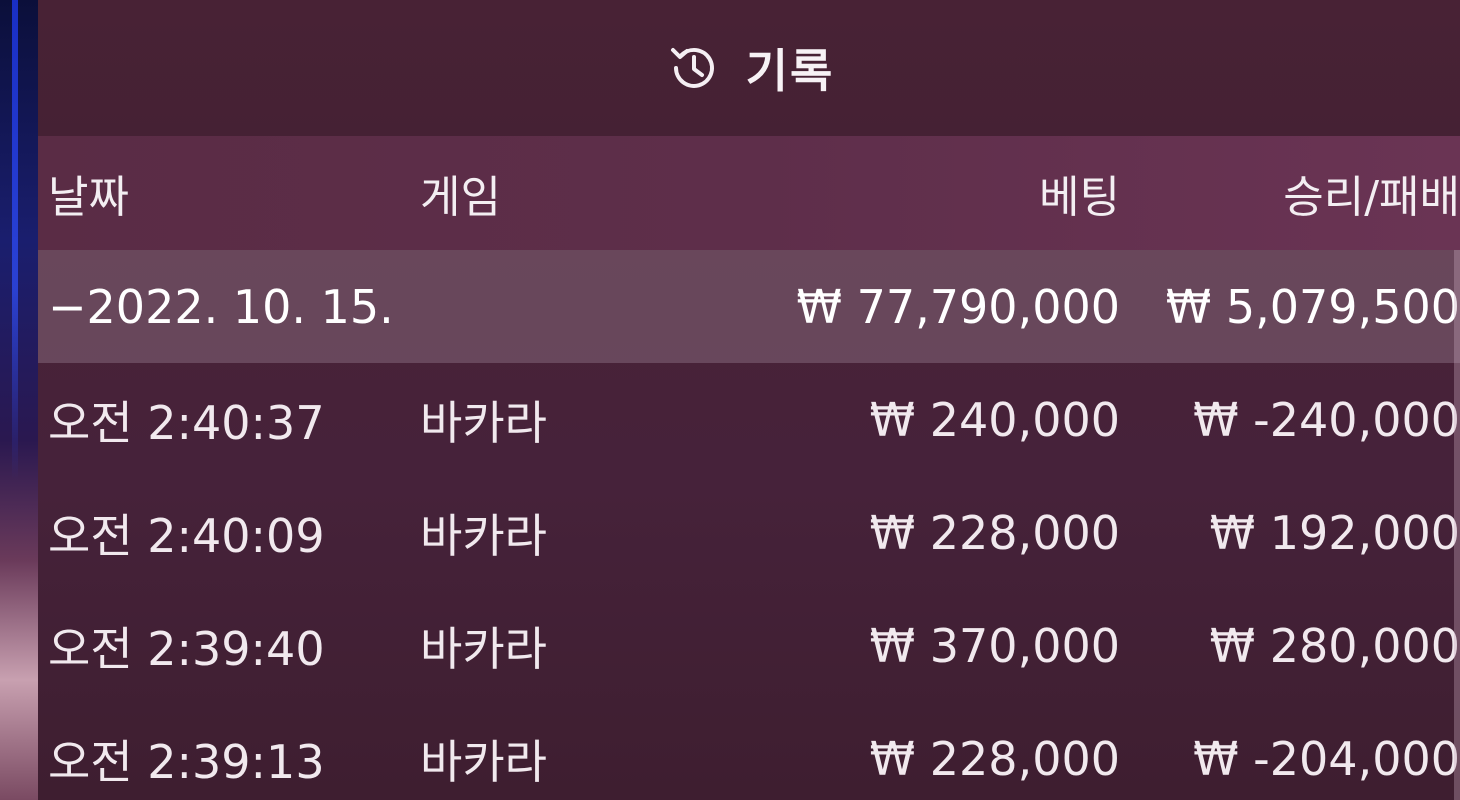  What do you see at coordinates (749, 306) in the screenshot?
I see `date-group-row: −2022. 10. 15. ₩ 77,790,000 ₩ 5,079,500` at bounding box center [749, 306].